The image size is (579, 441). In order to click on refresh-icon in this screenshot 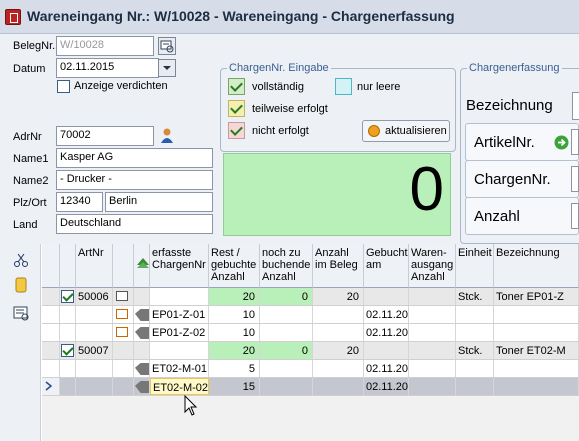, I will do `click(374, 131)`.